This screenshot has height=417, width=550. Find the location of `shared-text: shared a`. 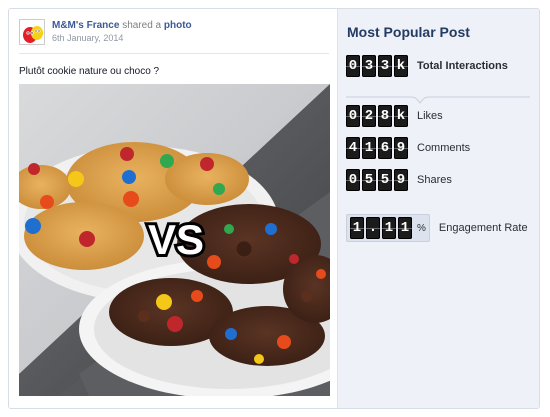

shared-text: shared a is located at coordinates (142, 25).